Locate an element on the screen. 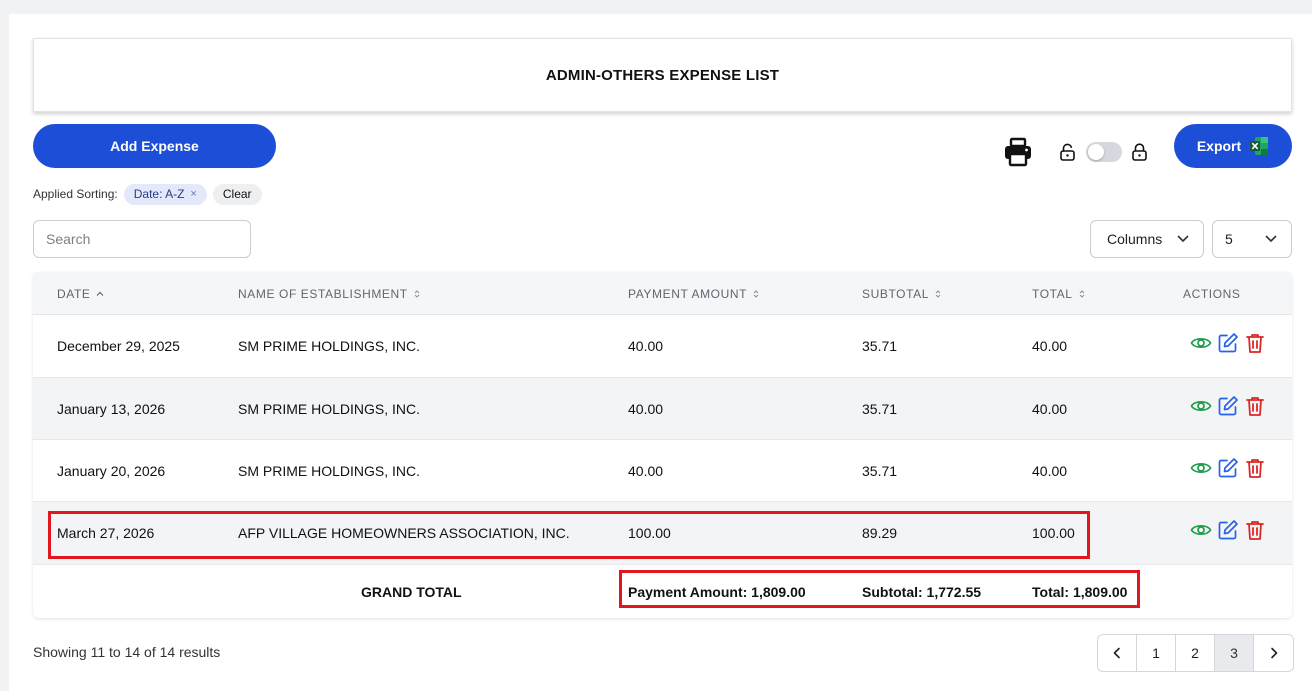 The height and width of the screenshot is (691, 1312). total-cell: 100.00 is located at coordinates (1053, 533).